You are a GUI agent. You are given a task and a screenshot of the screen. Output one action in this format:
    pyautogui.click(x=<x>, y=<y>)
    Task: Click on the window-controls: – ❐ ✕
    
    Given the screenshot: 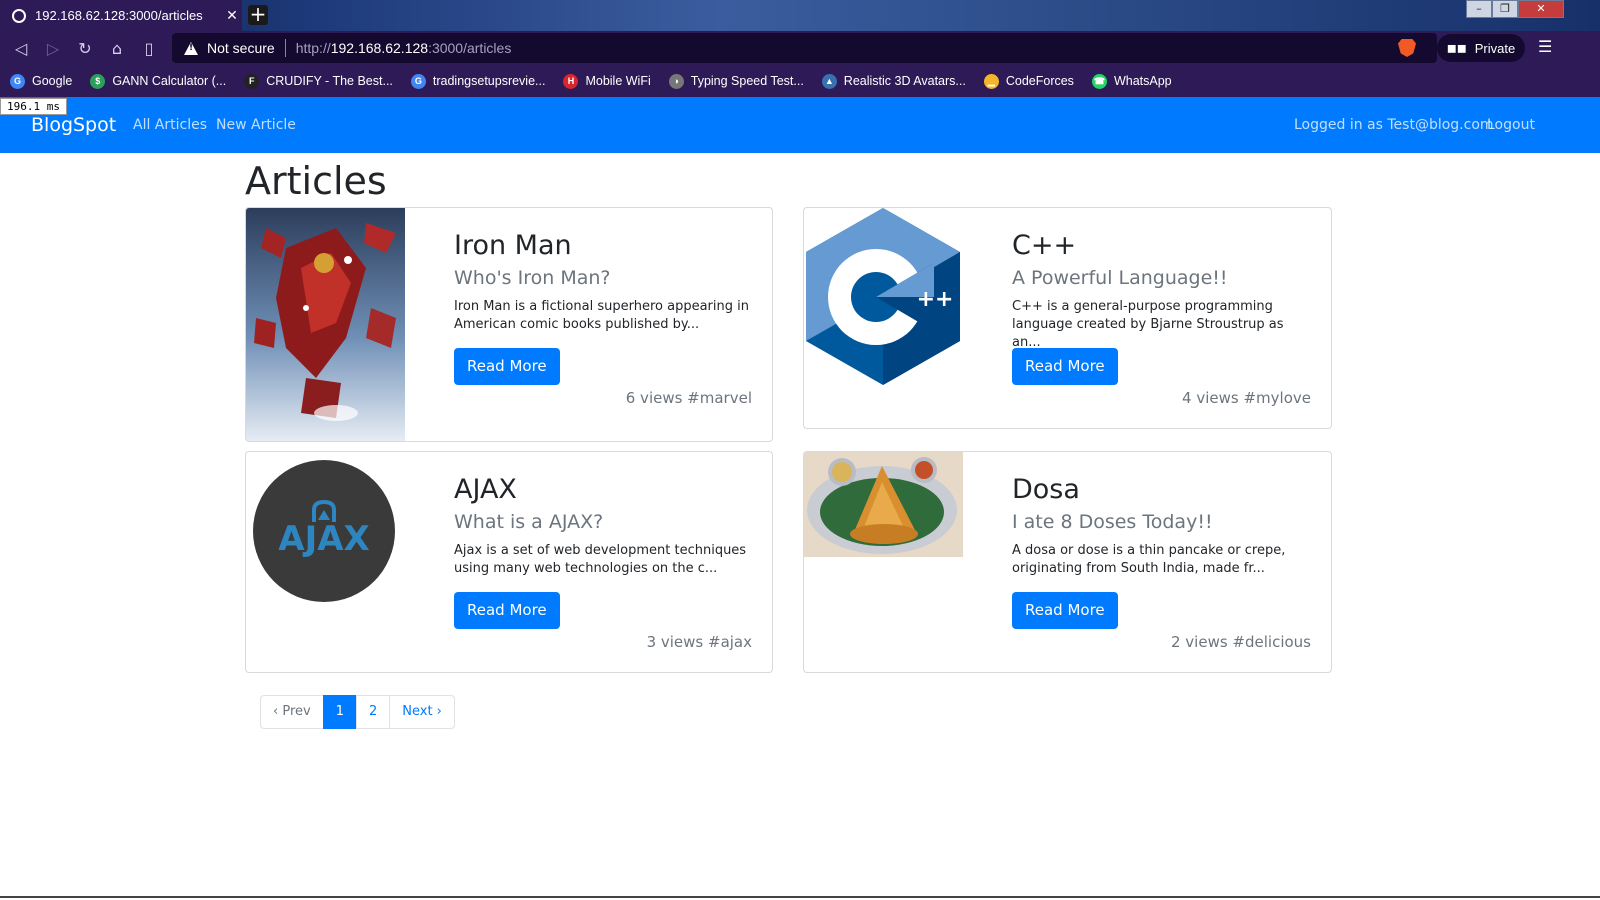 What is the action you would take?
    pyautogui.click(x=1515, y=9)
    